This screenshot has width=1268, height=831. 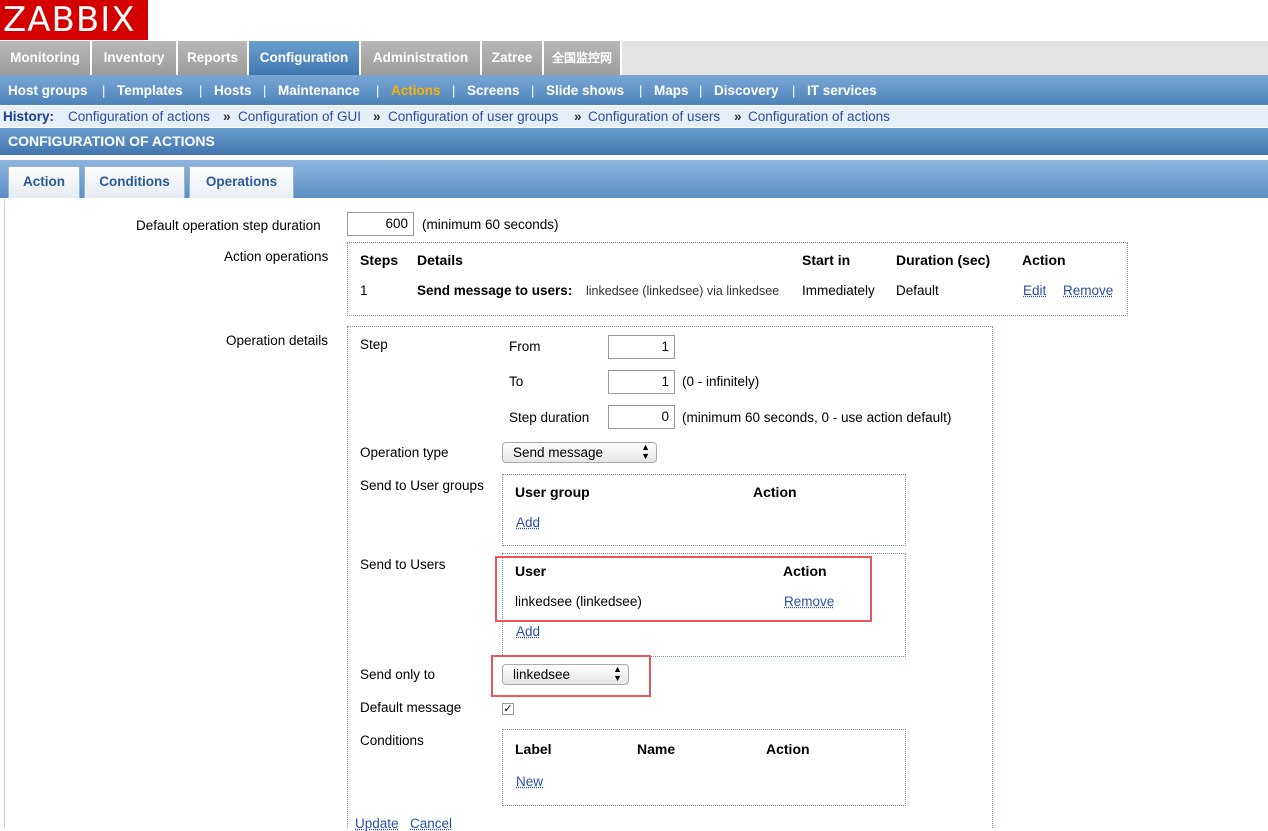 I want to click on col-start-in: Start in, so click(x=826, y=260).